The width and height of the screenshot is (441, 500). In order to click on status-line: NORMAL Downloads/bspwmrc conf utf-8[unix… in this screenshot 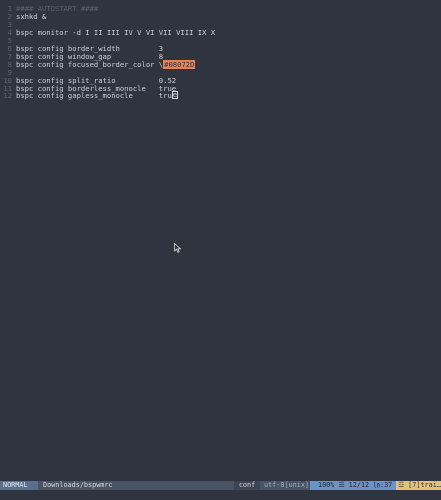, I will do `click(220, 485)`.